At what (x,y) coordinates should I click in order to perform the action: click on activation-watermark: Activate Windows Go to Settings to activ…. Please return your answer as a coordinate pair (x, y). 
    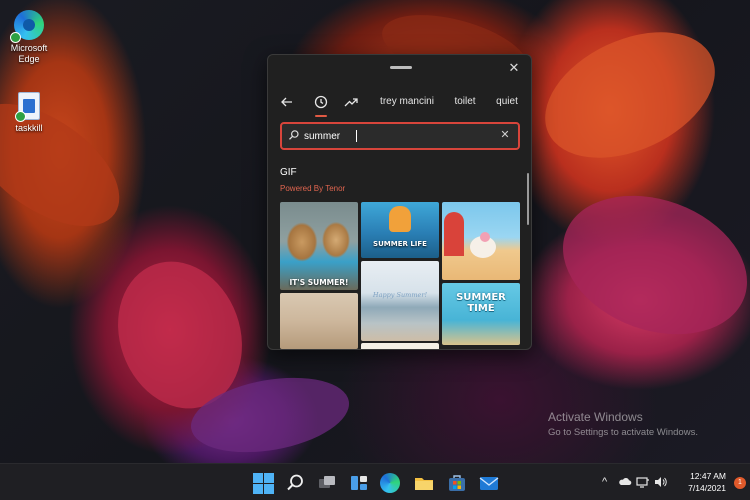
    Looking at the image, I should click on (623, 424).